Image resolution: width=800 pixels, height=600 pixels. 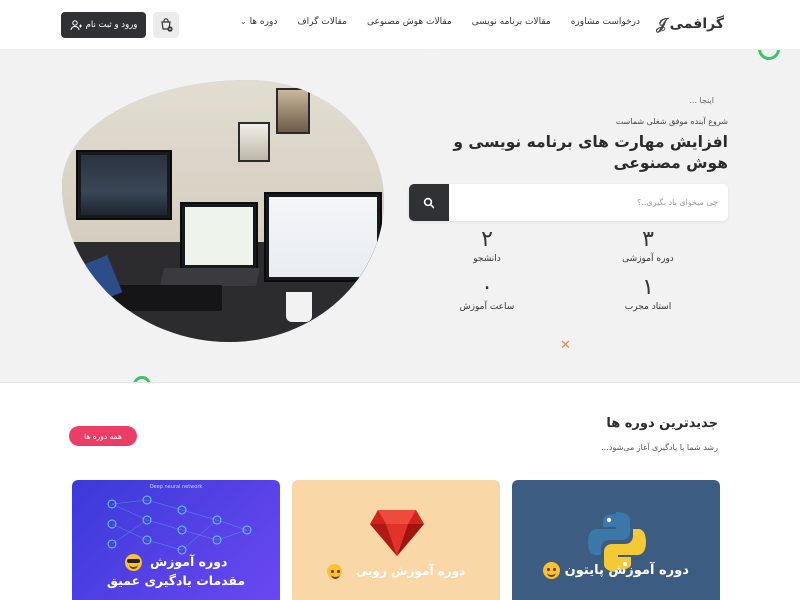 What do you see at coordinates (671, 121) in the screenshot?
I see `hero-subtitle: شروع آینده موفق شغلی شماست` at bounding box center [671, 121].